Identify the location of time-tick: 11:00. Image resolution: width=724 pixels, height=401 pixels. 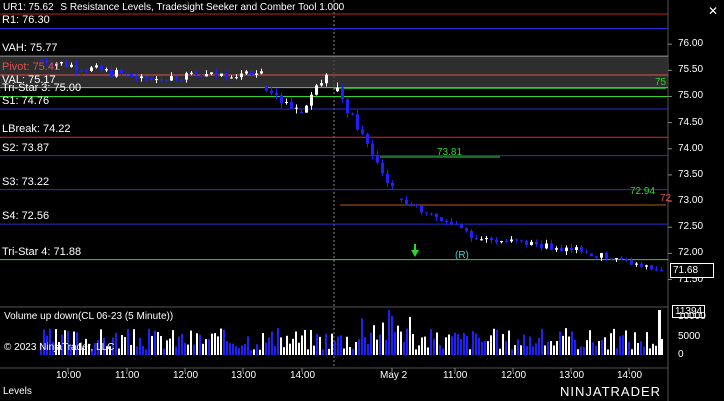
(455, 375).